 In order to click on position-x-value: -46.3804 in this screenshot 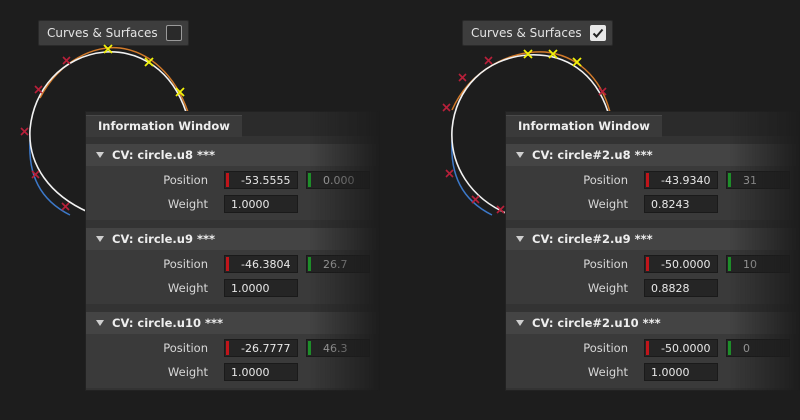, I will do `click(266, 264)`.